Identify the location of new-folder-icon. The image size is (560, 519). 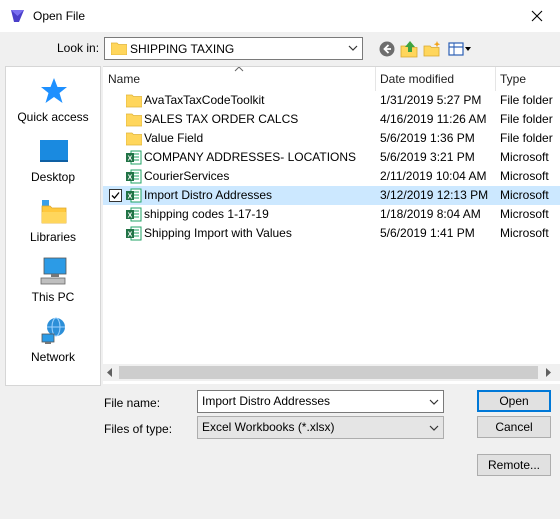
(432, 49).